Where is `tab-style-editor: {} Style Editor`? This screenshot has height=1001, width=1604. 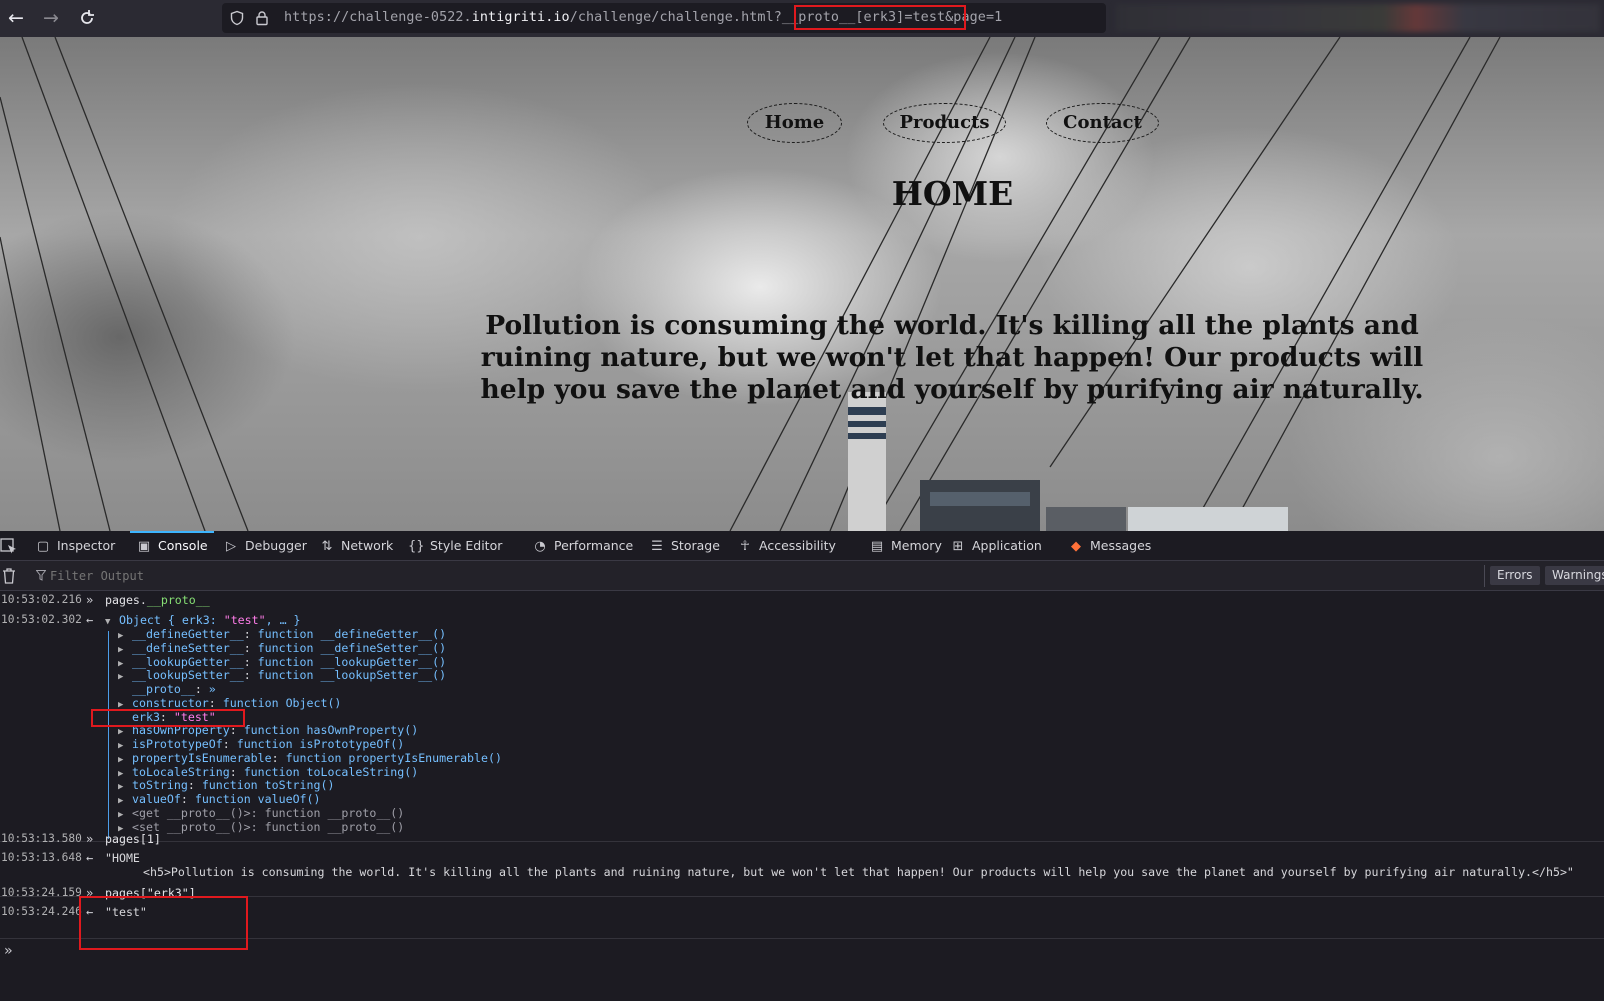 tab-style-editor: {} Style Editor is located at coordinates (455, 546).